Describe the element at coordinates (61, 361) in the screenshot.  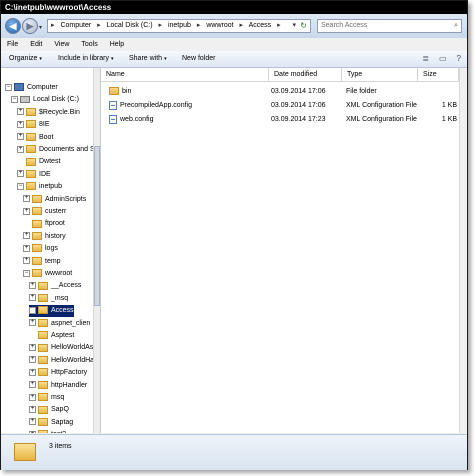
I see `tree-item: + HelloWorldHa` at that location.